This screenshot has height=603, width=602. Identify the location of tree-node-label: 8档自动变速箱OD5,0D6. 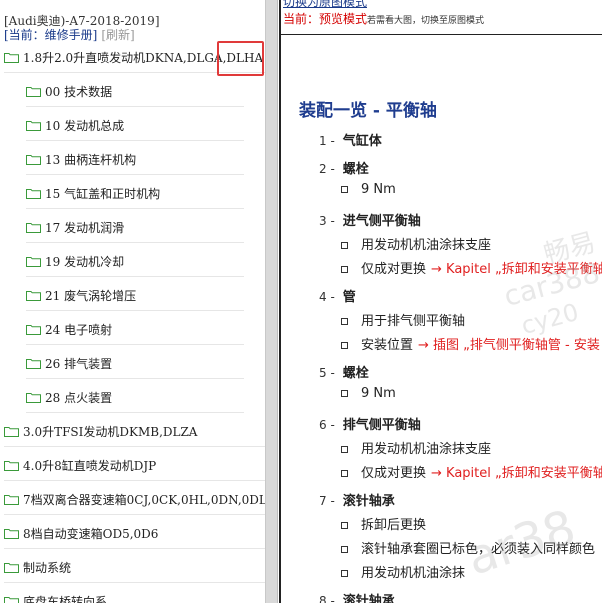
(91, 534).